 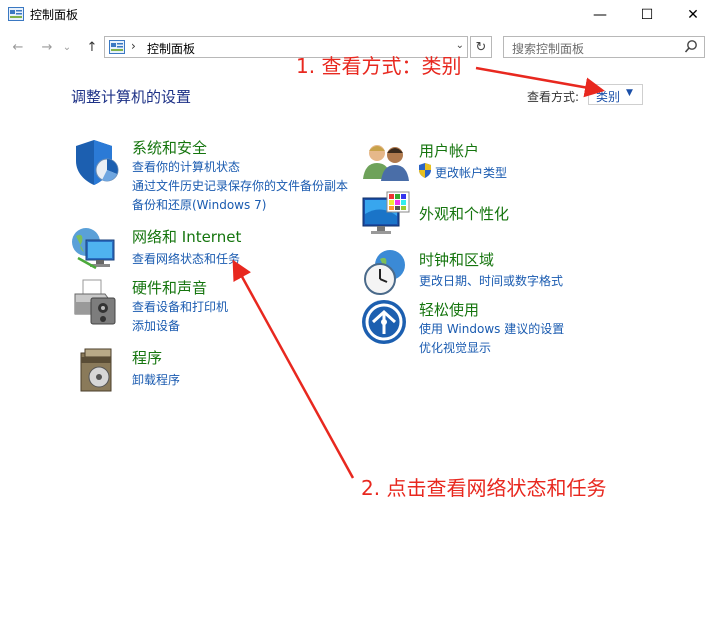 I want to click on forward-button: →, so click(x=47, y=47).